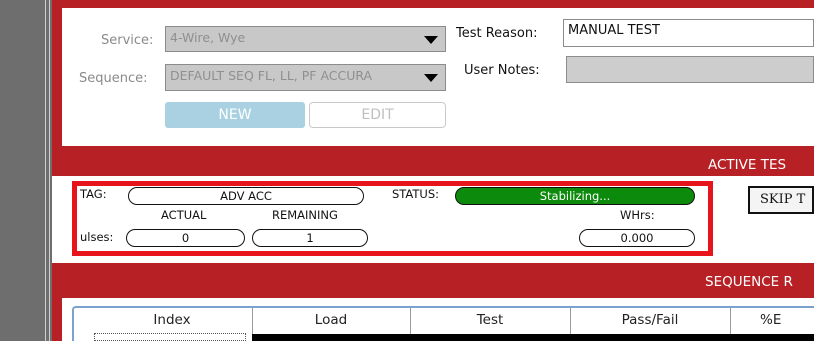  I want to click on sequence-label: Sequence:, so click(113, 78).